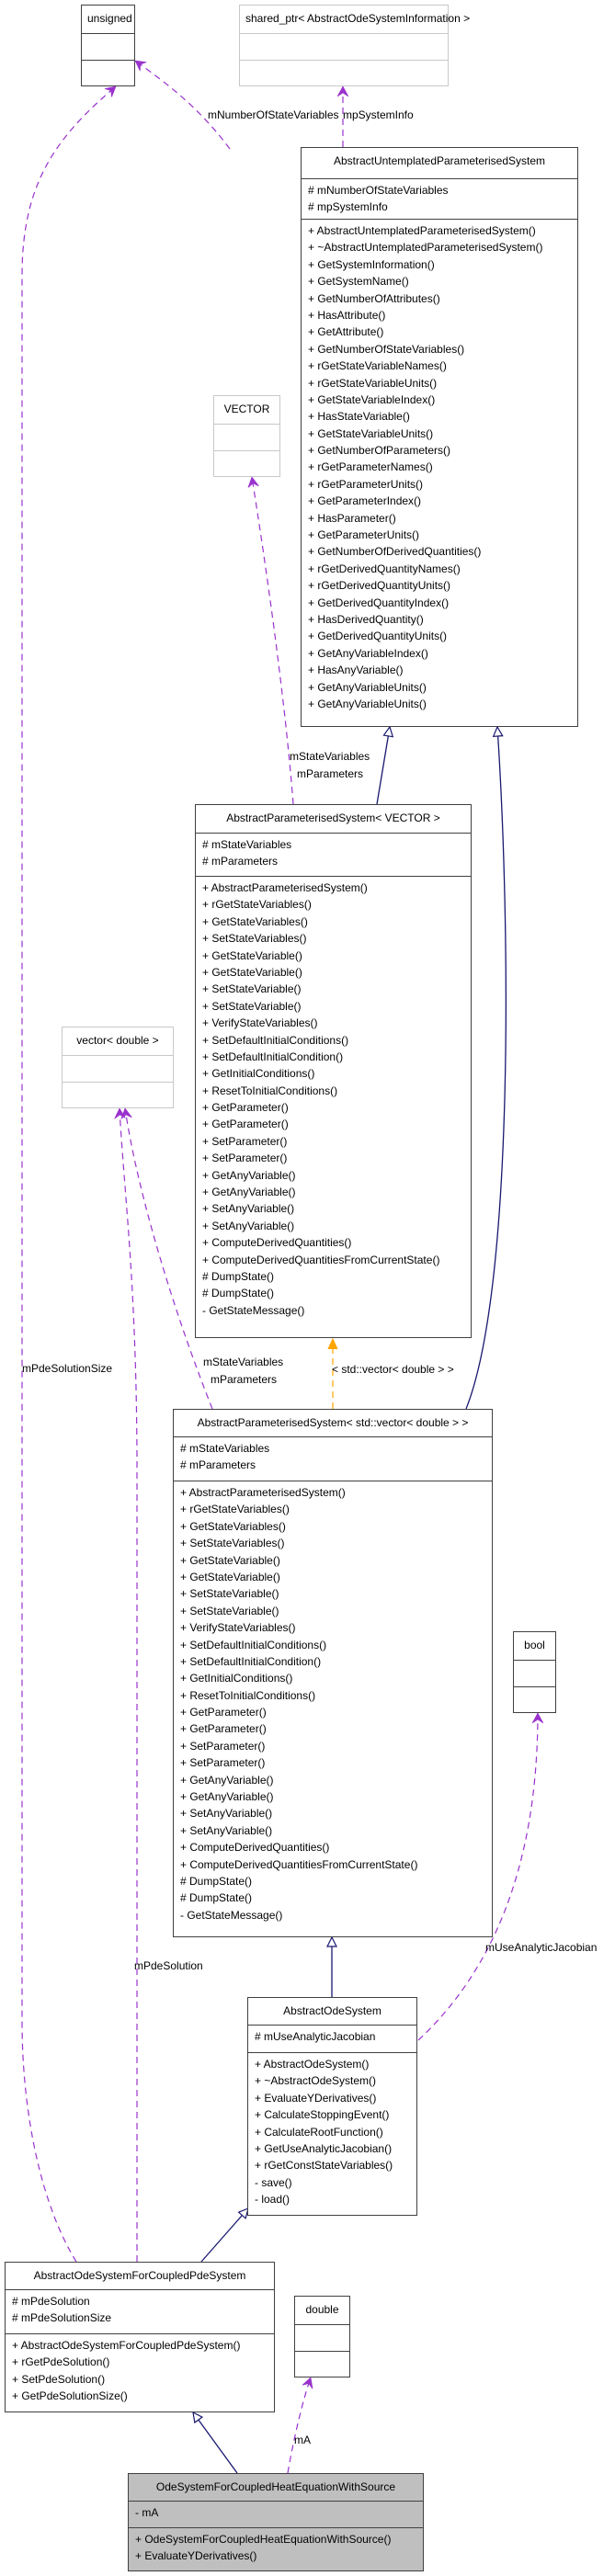 The height and width of the screenshot is (2576, 615). What do you see at coordinates (238, 1628) in the screenshot?
I see `method-item: + VerifyStateVariables()` at bounding box center [238, 1628].